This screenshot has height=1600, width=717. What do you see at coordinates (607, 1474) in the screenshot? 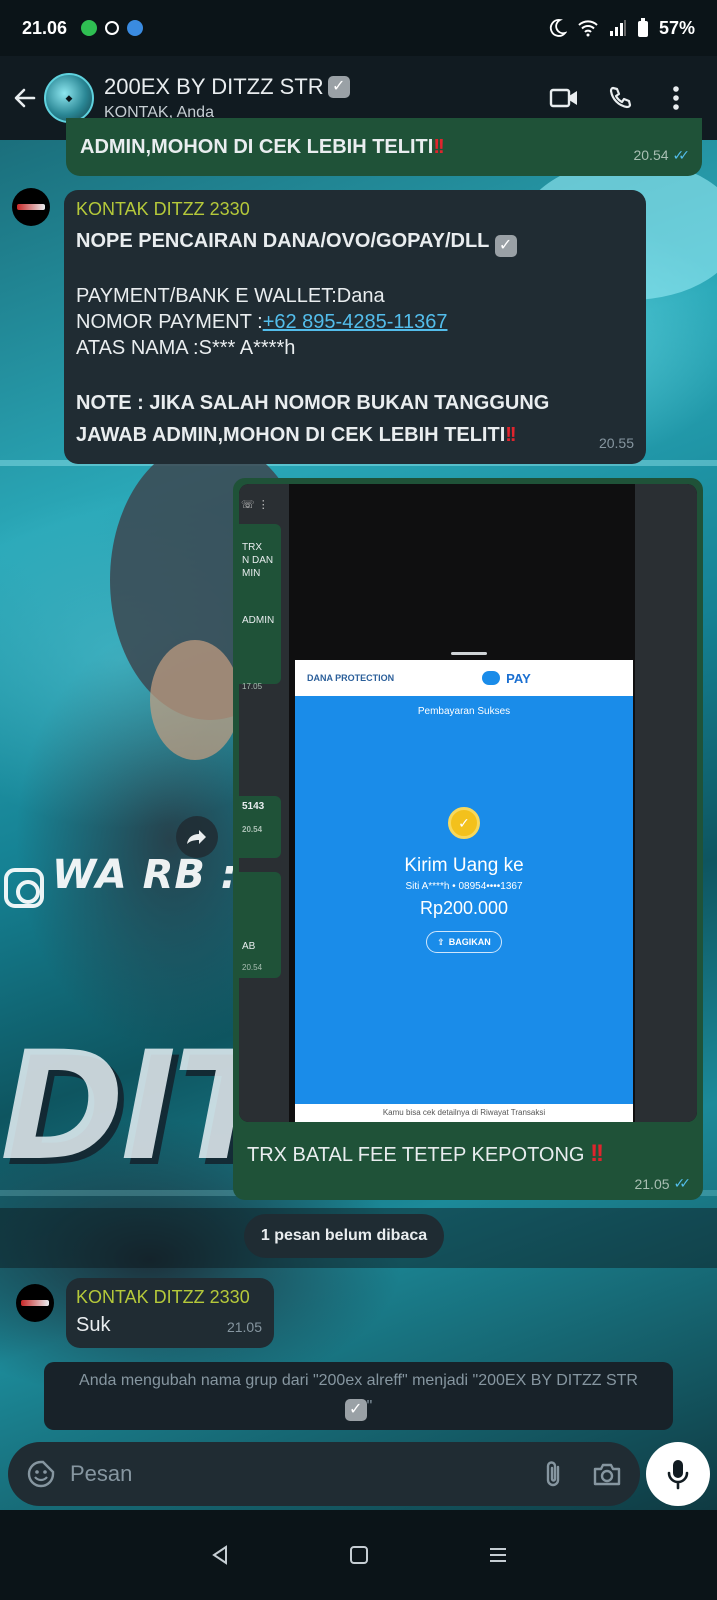
I see `camera-icon` at bounding box center [607, 1474].